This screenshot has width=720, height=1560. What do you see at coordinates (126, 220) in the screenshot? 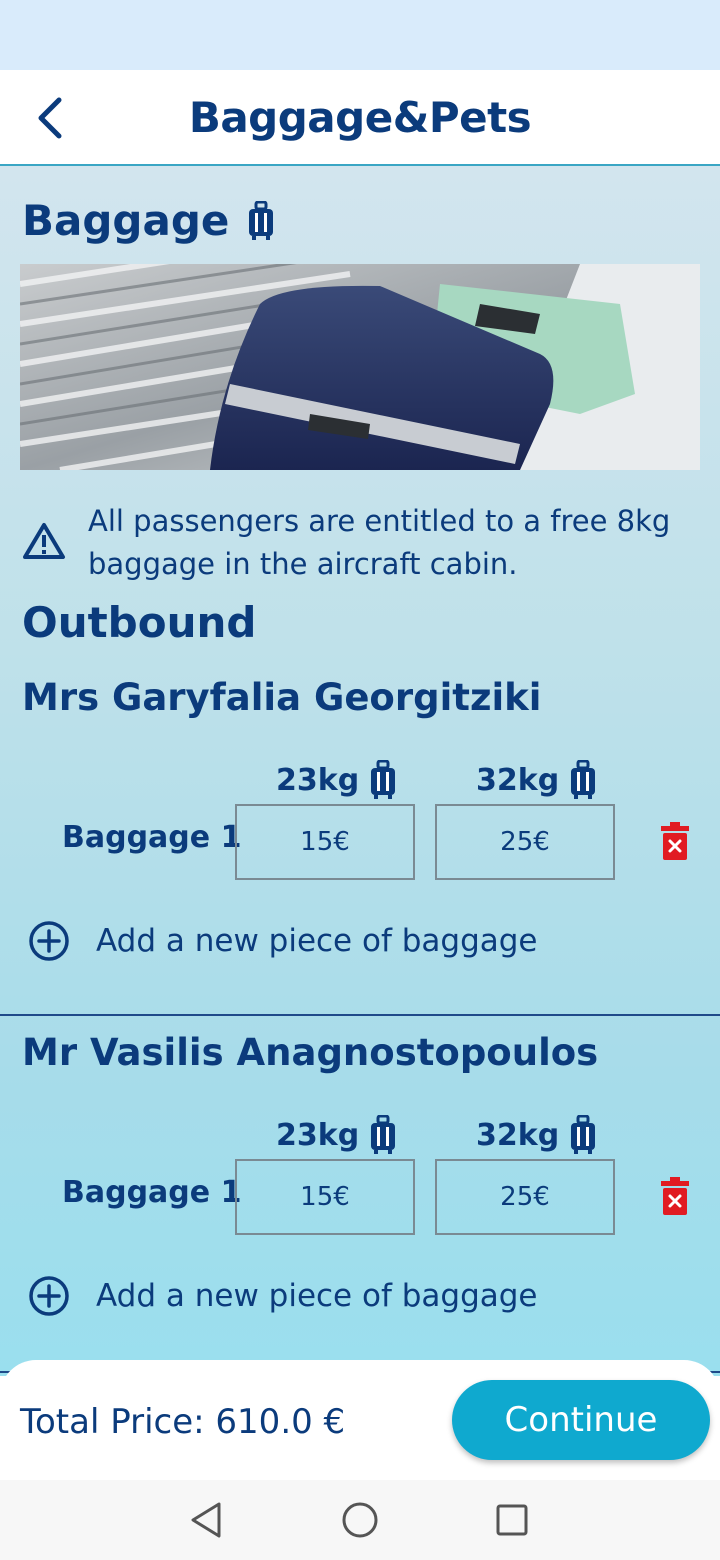
I see `section-title-text: Baggage` at bounding box center [126, 220].